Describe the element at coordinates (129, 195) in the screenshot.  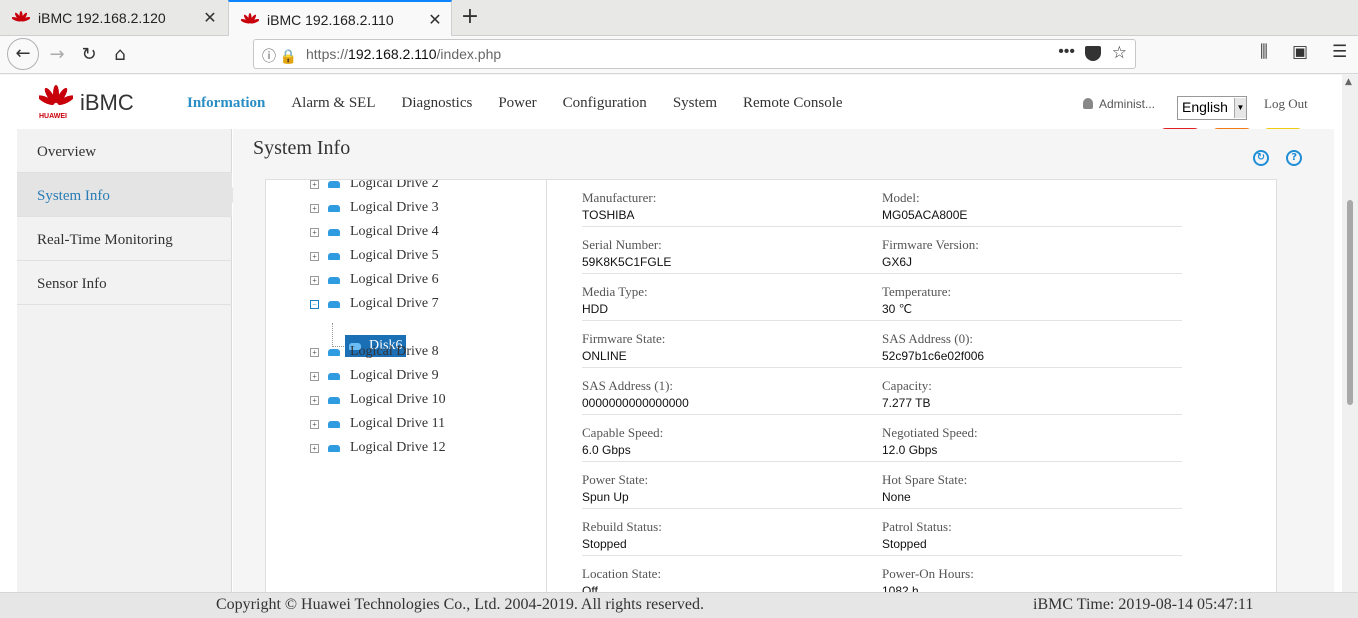
I see `sidebar-item-system-info: System Info` at that location.